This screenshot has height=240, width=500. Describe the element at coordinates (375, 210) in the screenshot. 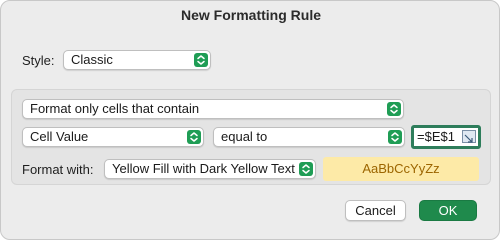

I see `cancel-button: Cancel` at that location.